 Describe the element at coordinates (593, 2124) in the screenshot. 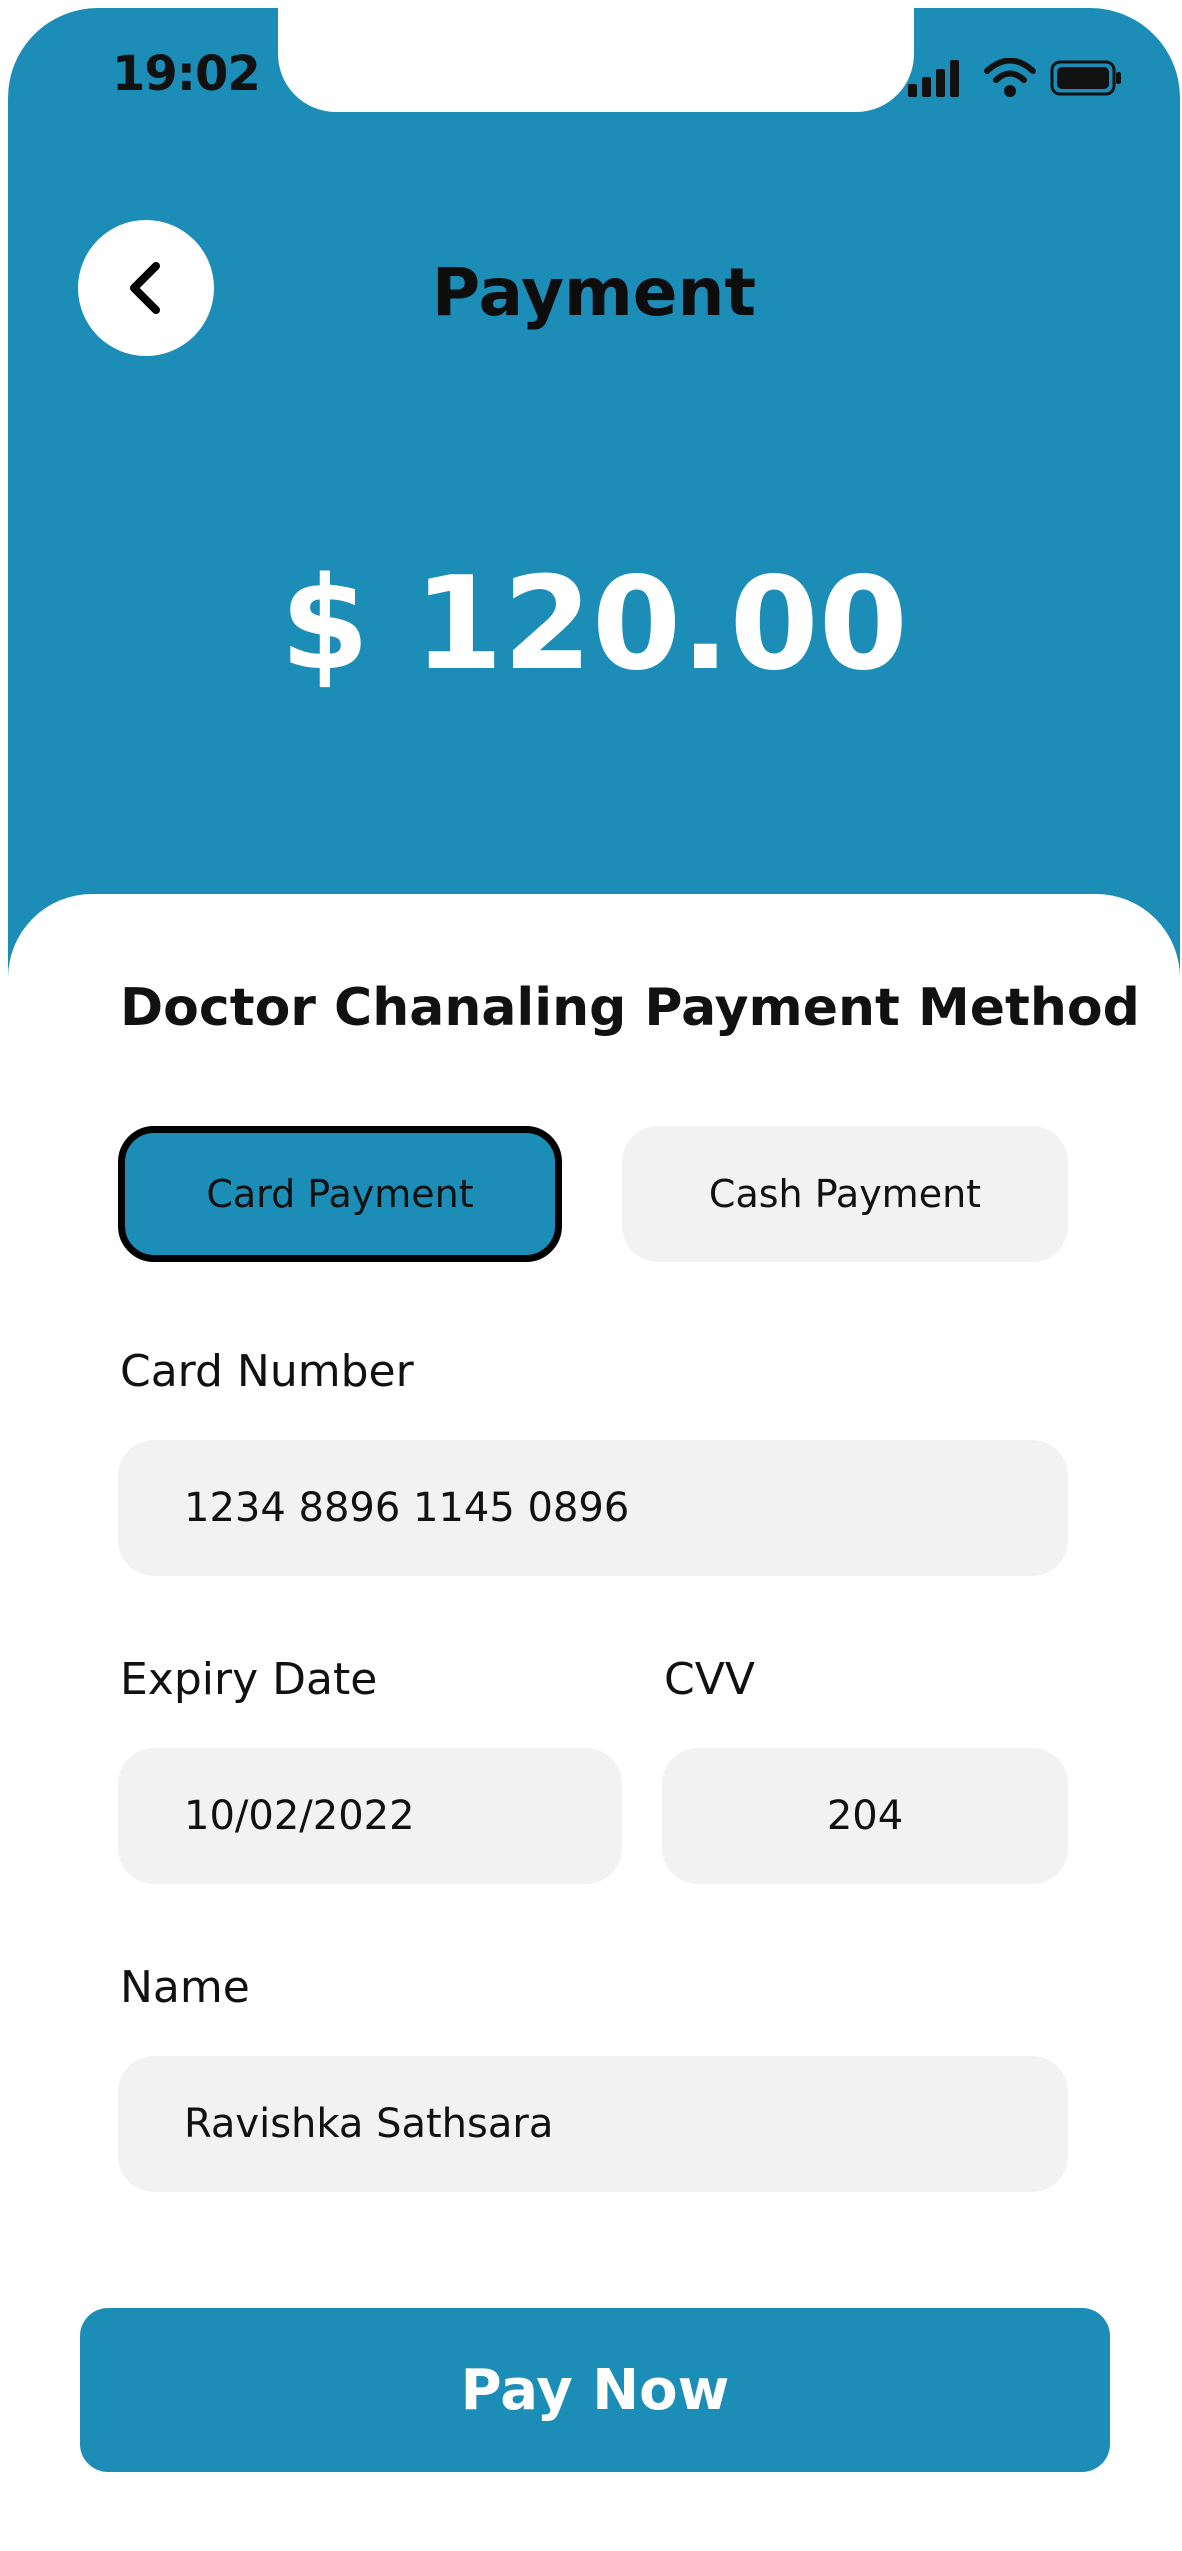

I see `name-field: Ravishka Sathsara` at that location.